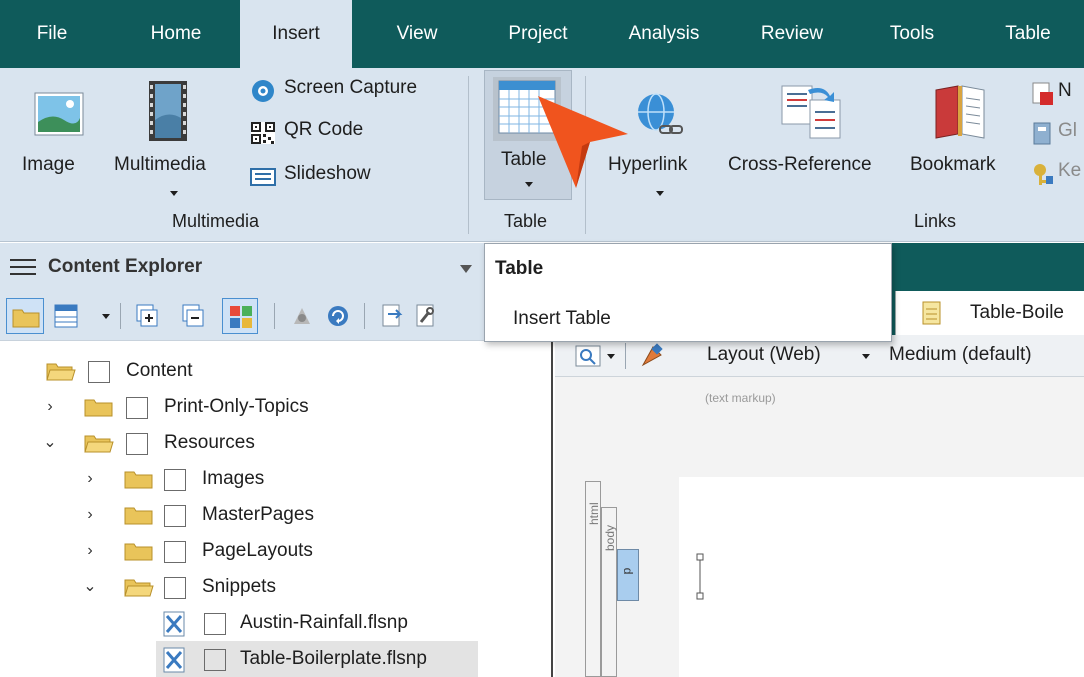  I want to click on image-label: Image, so click(48, 164).